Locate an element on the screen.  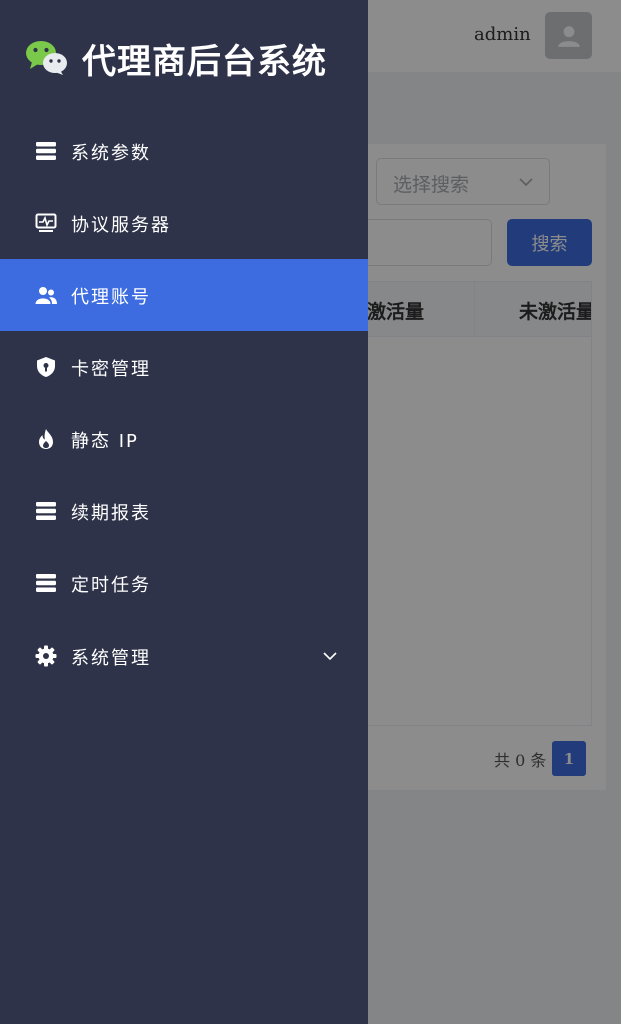
shield-icon is located at coordinates (46, 367).